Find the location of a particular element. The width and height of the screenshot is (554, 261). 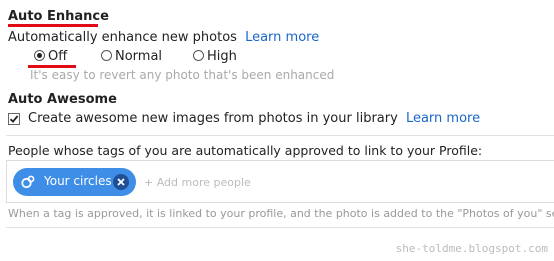

circles-icon is located at coordinates (28, 182).